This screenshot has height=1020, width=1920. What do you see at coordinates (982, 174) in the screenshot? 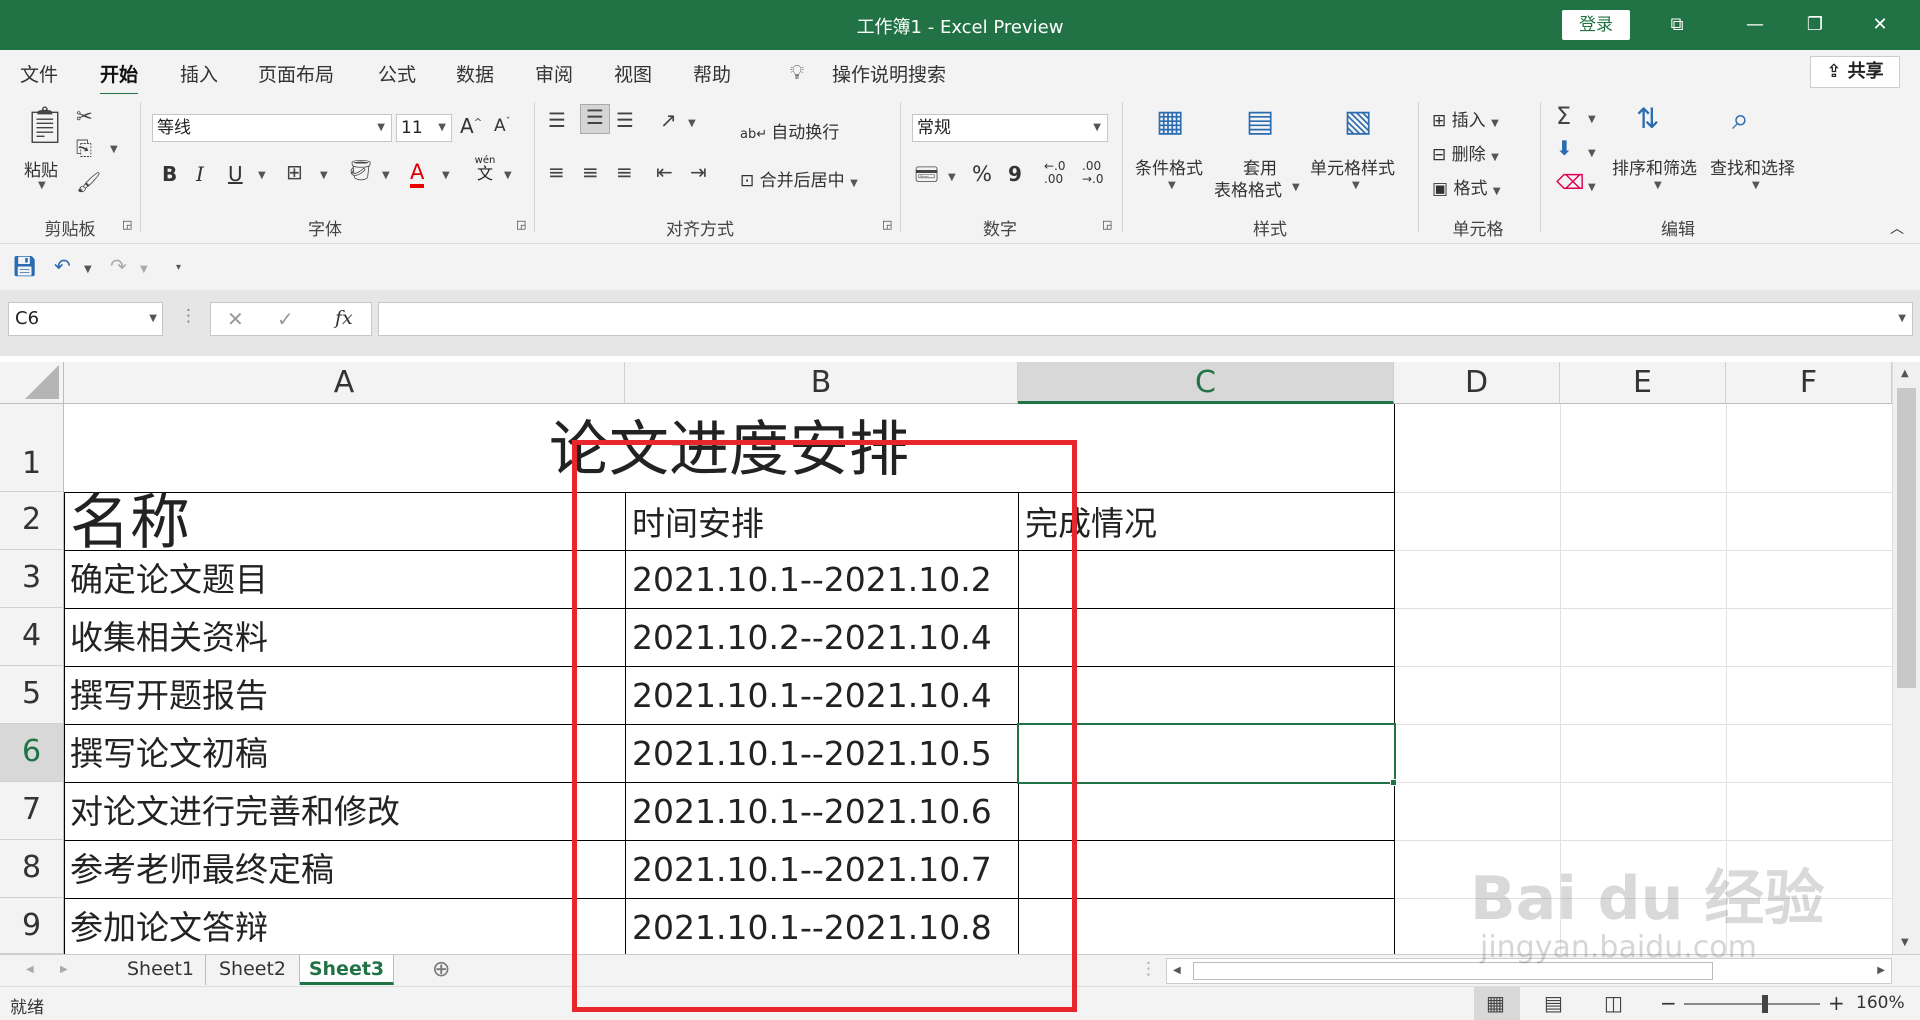
I see `percent-button: %` at bounding box center [982, 174].